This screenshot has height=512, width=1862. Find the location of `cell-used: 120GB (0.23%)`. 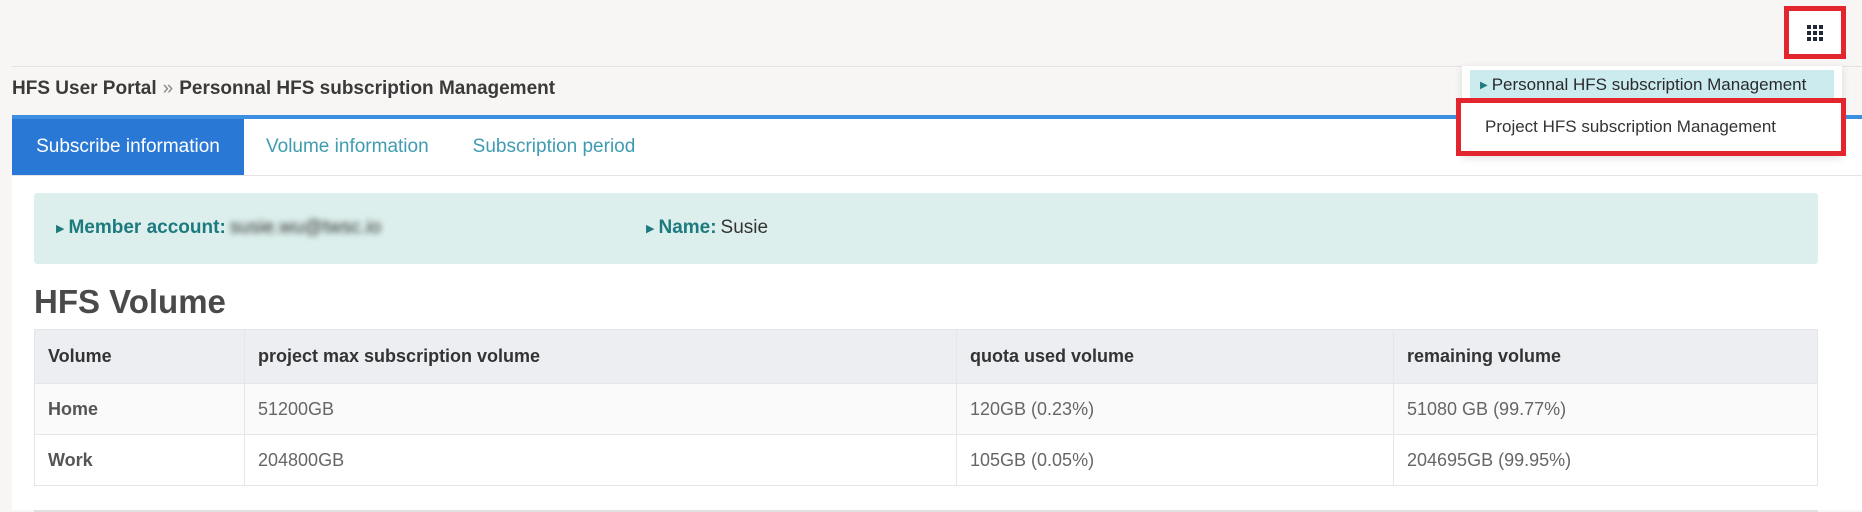

cell-used: 120GB (0.23%) is located at coordinates (1175, 409).